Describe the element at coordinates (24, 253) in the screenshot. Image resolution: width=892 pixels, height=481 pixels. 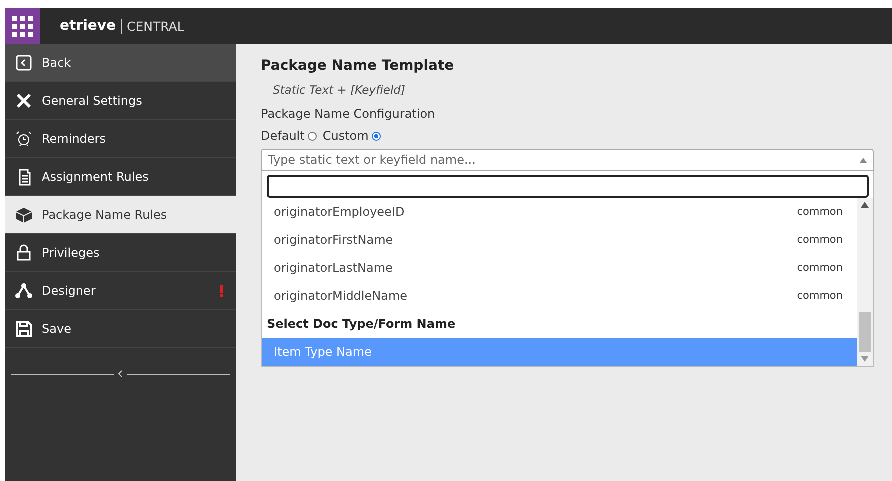
I see `lock-icon` at that location.